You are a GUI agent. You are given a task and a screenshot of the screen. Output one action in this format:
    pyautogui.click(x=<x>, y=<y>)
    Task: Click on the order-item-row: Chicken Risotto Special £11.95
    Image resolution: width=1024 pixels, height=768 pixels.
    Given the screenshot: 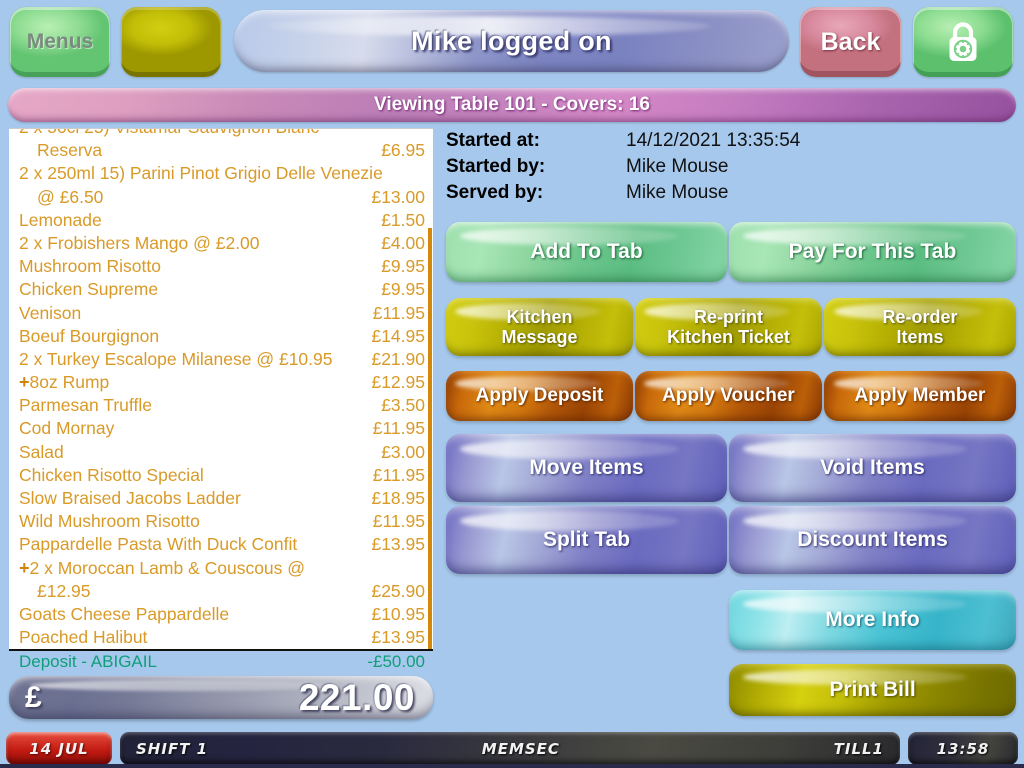 What is the action you would take?
    pyautogui.click(x=222, y=475)
    